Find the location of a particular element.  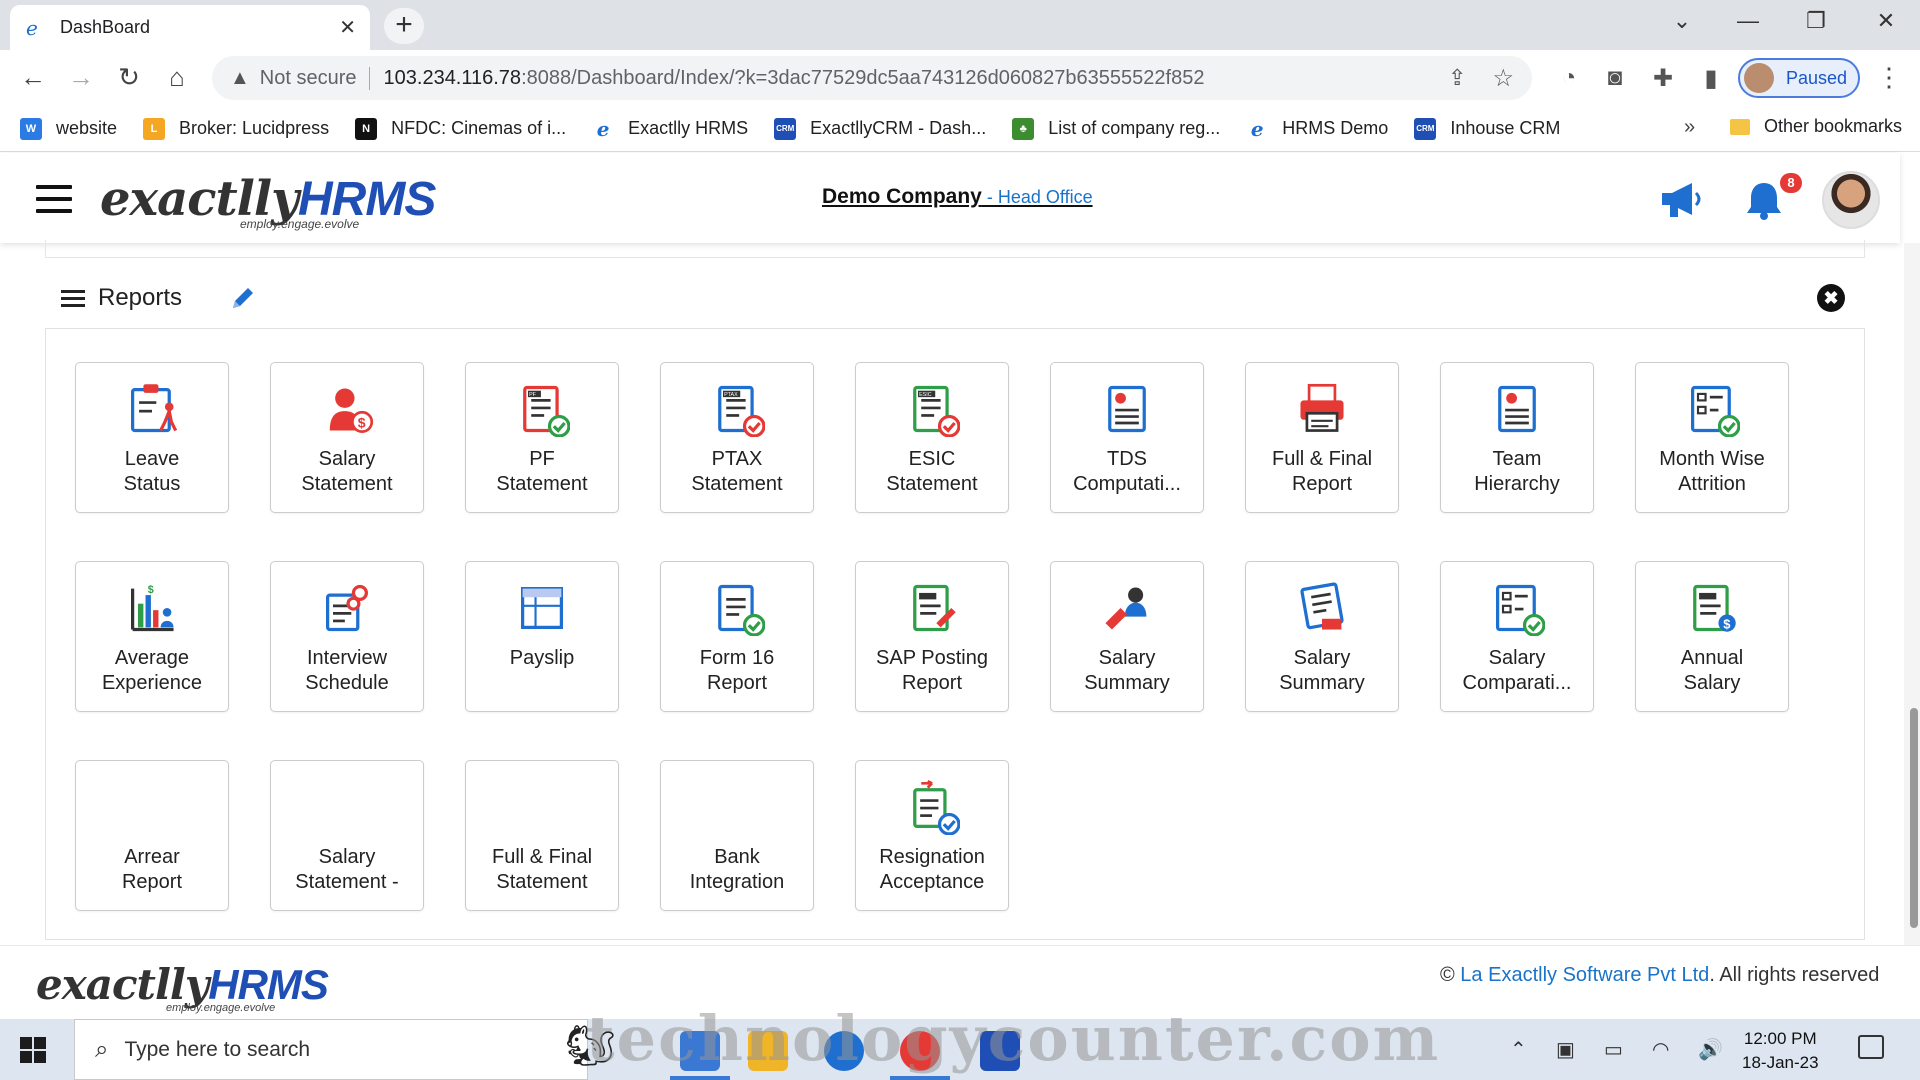

report-tile-label: Full & Final Statement is located at coordinates (542, 869).